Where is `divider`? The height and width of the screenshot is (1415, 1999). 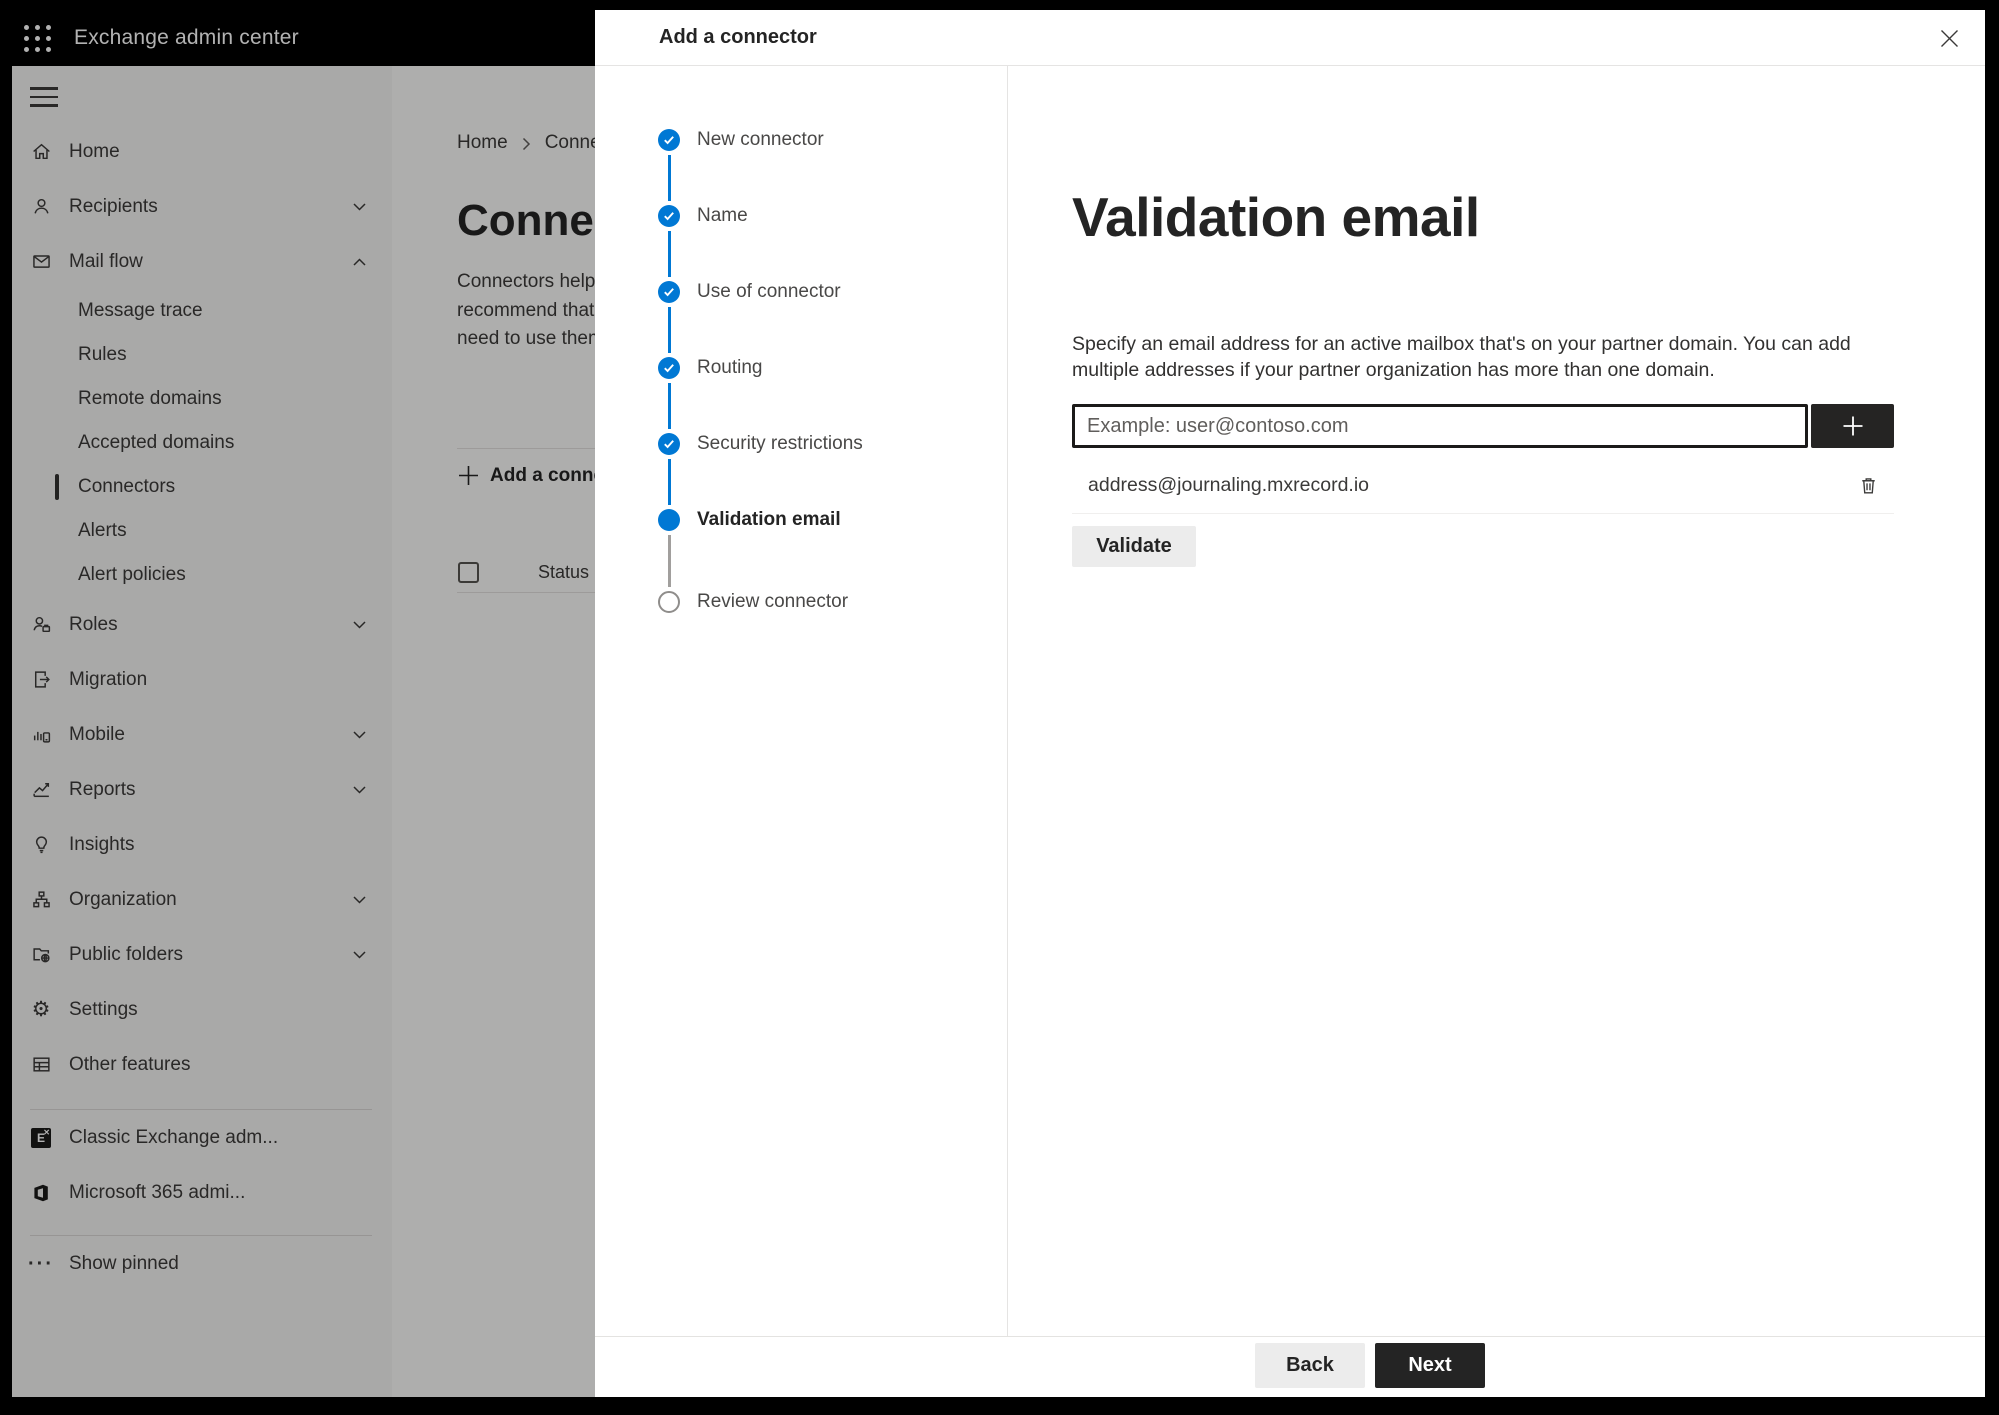 divider is located at coordinates (1483, 513).